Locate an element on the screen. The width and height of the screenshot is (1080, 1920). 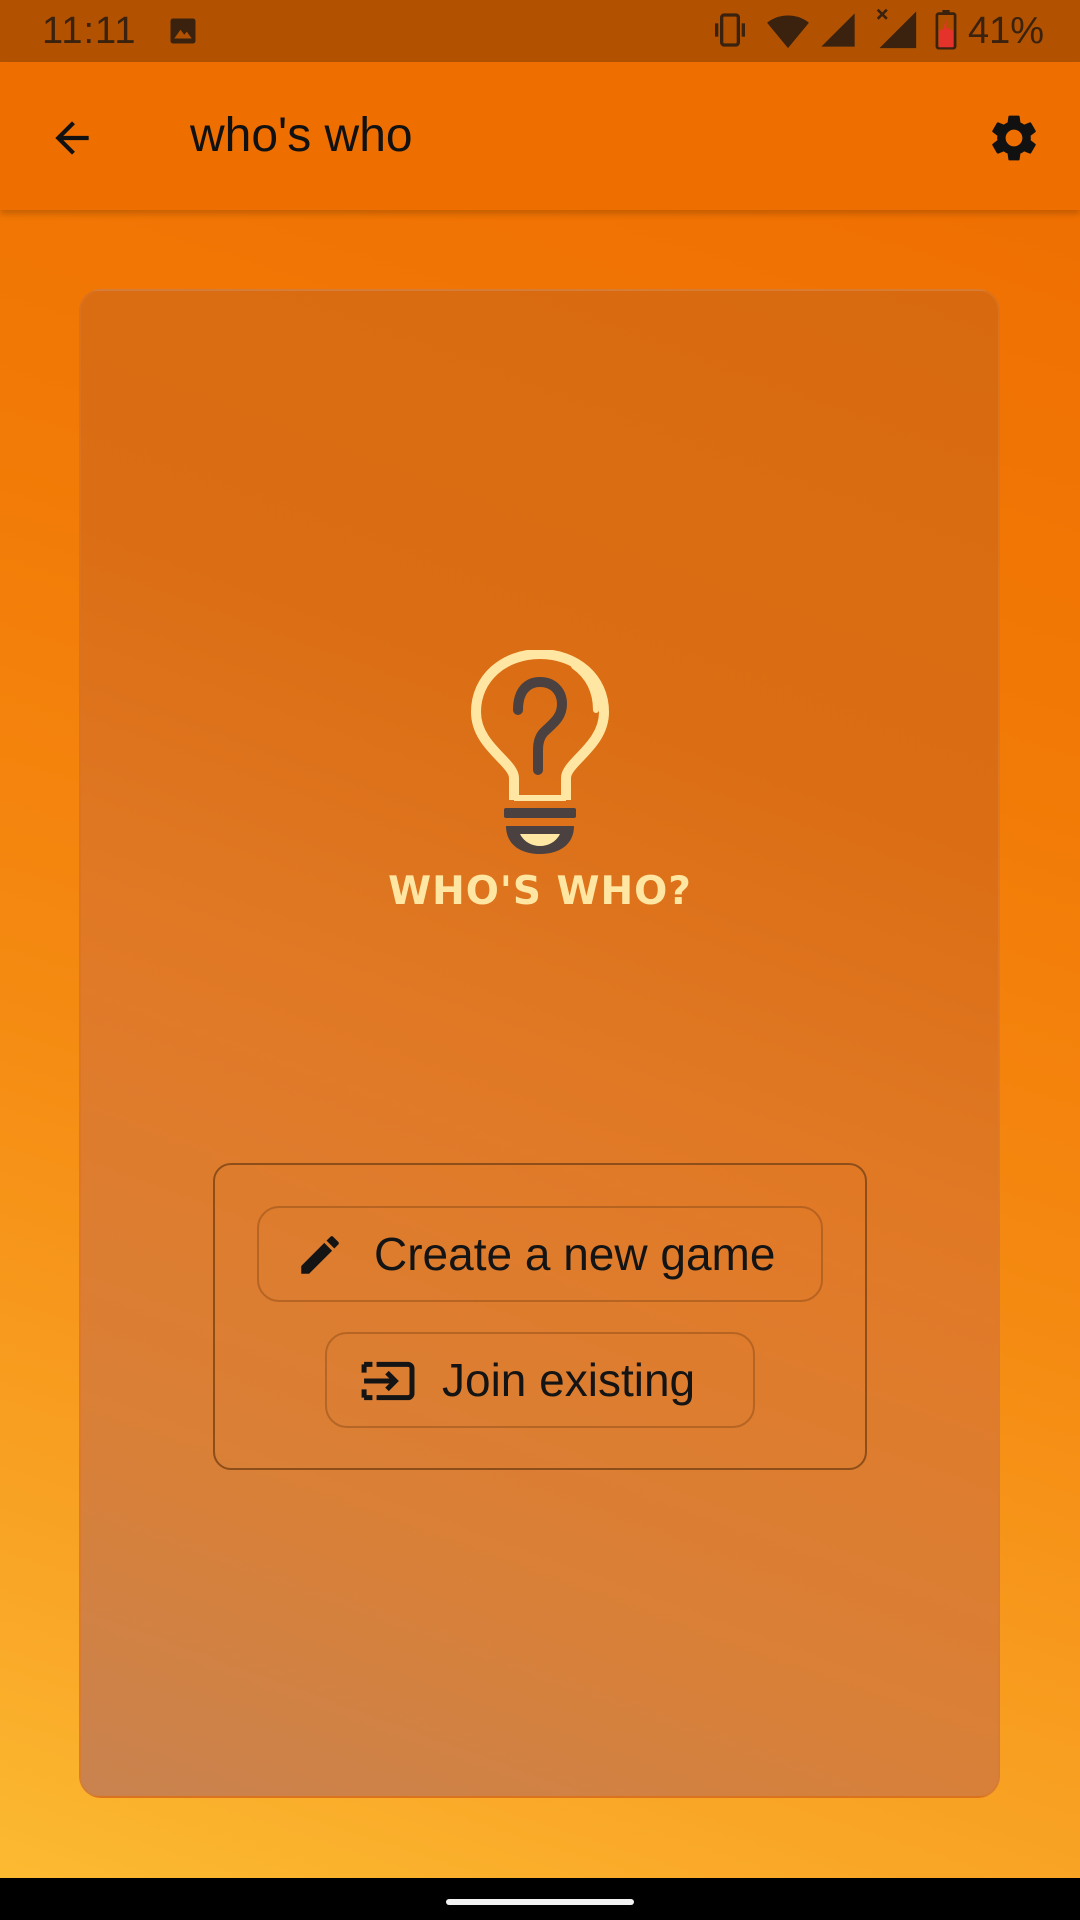
status-time: 11:11 is located at coordinates (89, 31).